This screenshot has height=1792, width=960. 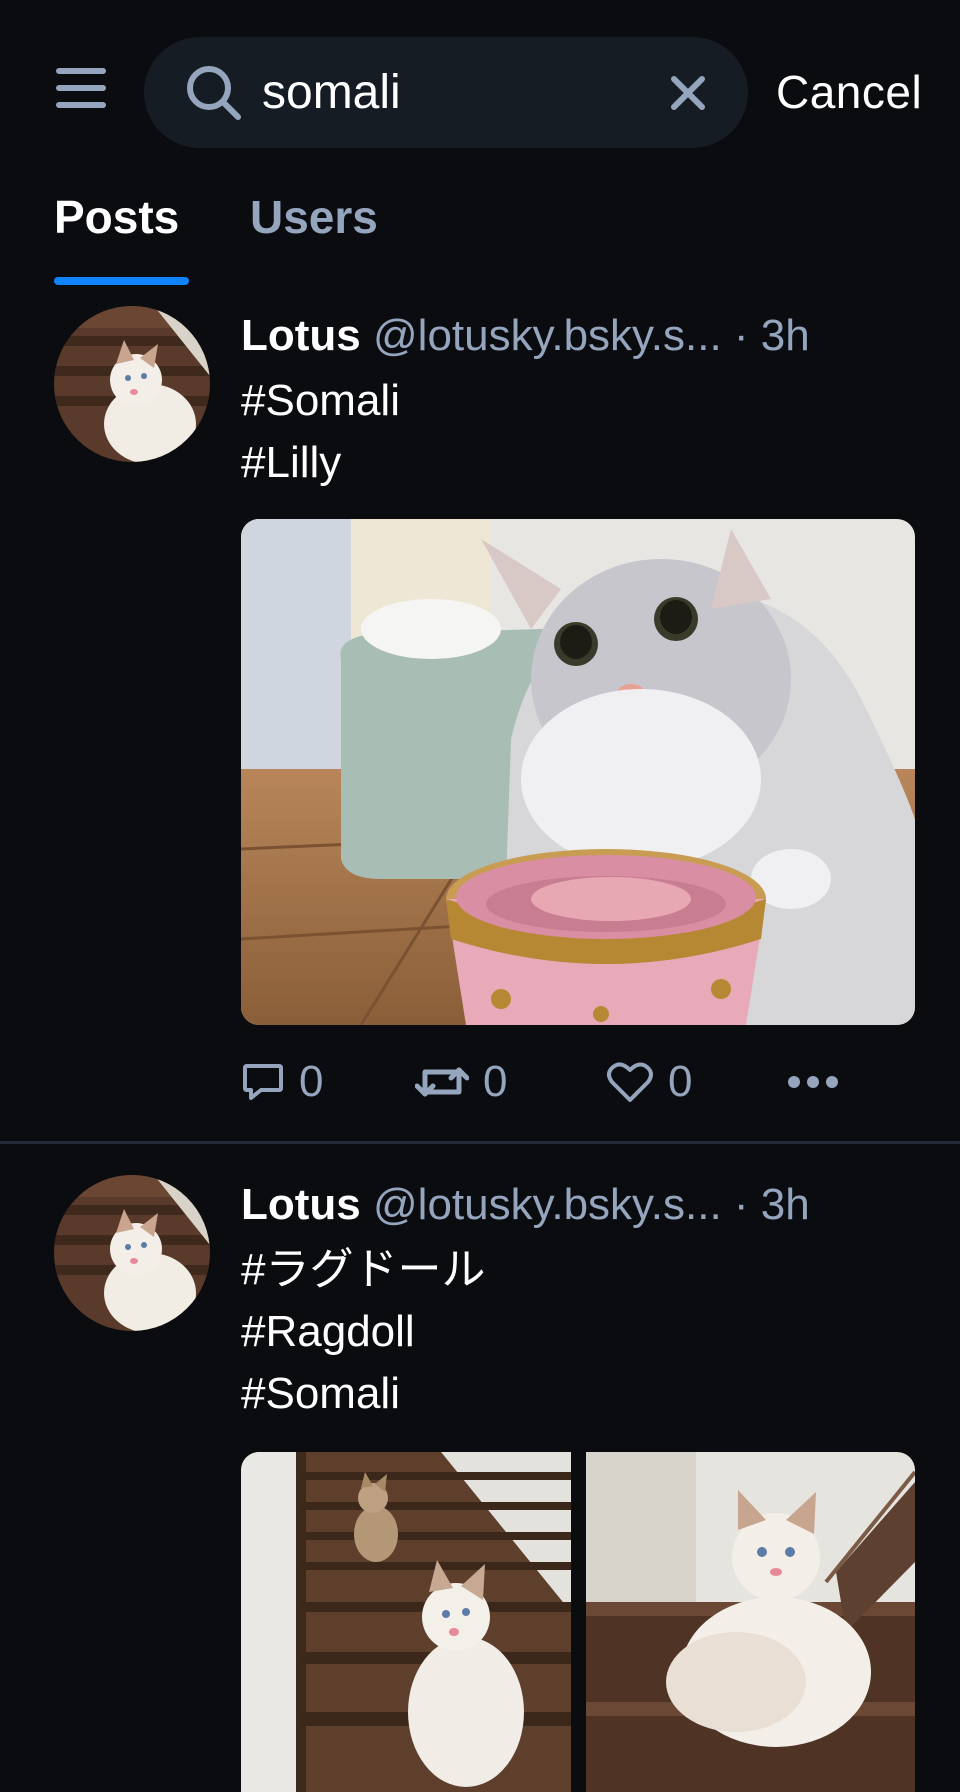 I want to click on cats-on-stairs-image, so click(x=406, y=1622).